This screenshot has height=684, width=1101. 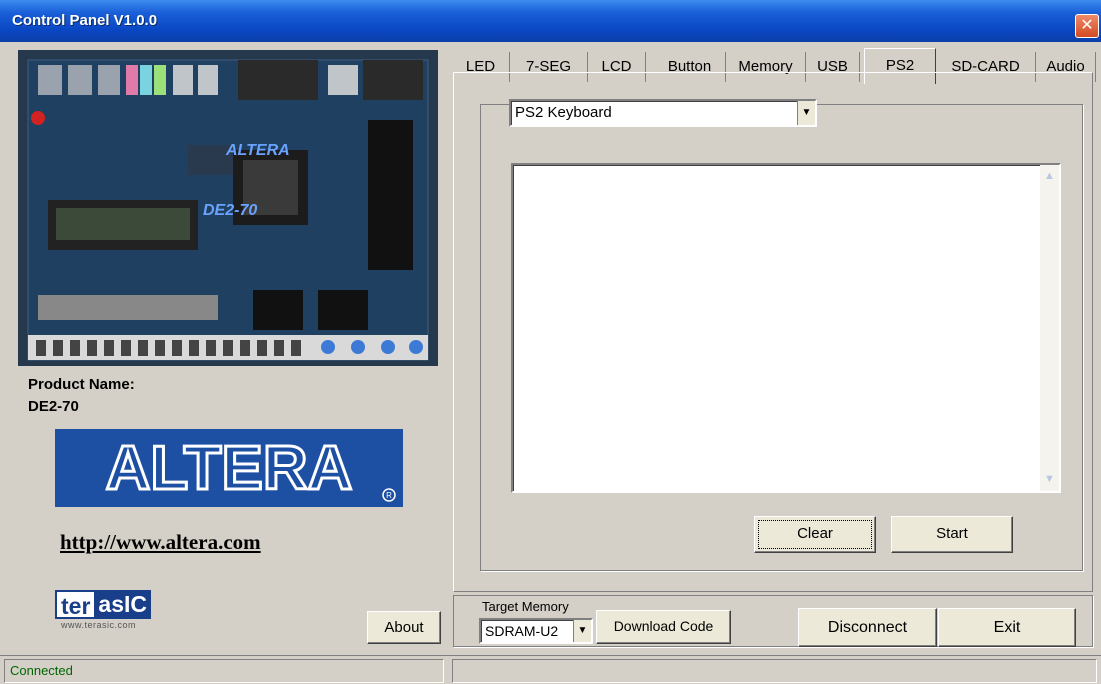 I want to click on scroll-down-icon: ▼, so click(x=1049, y=479).